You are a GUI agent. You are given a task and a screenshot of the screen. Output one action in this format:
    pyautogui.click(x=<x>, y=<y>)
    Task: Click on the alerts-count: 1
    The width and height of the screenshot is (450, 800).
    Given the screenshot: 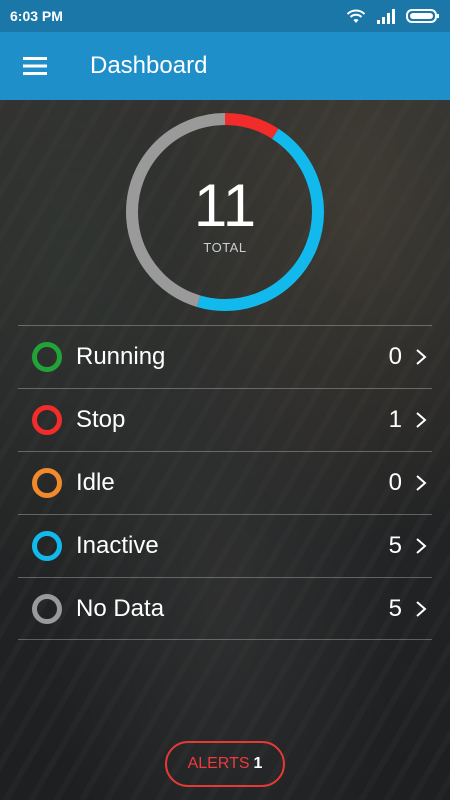 What is the action you would take?
    pyautogui.click(x=258, y=763)
    